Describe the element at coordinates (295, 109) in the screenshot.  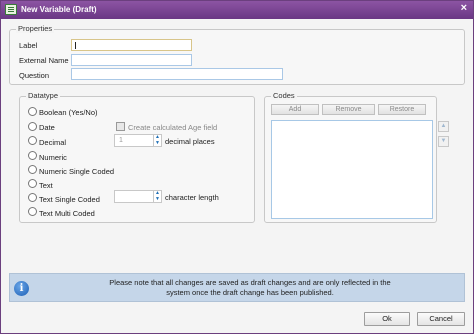
I see `add-code-button: Add` at that location.